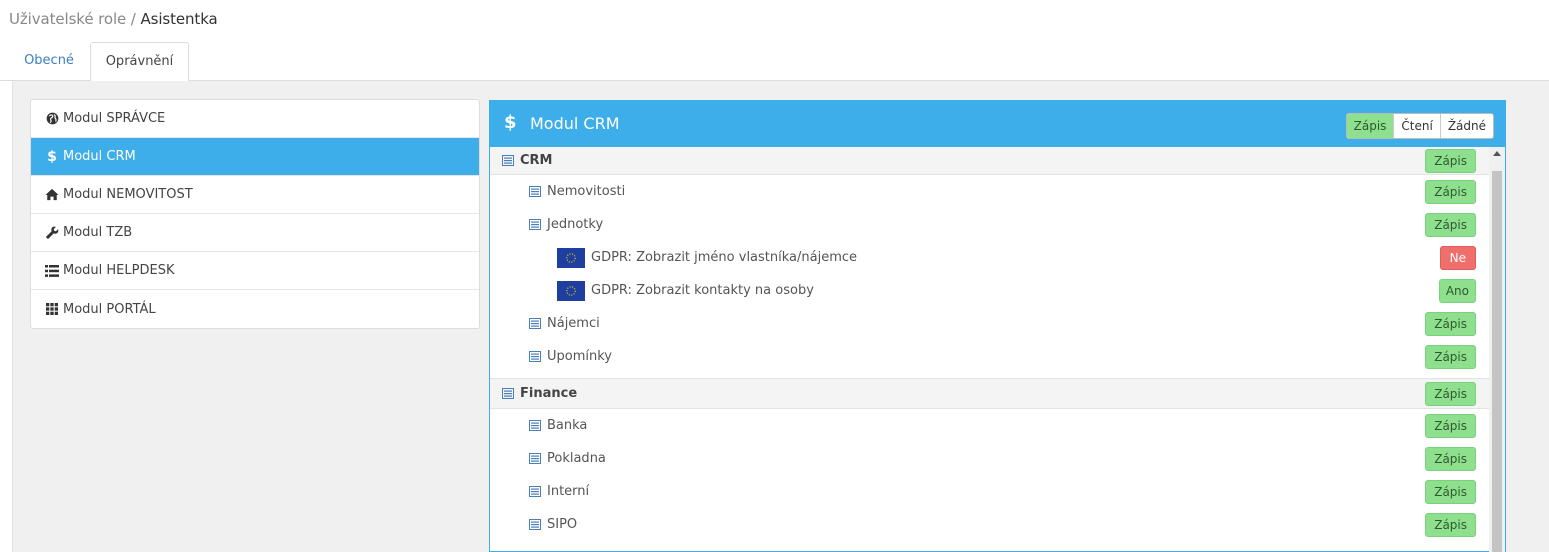 Image resolution: width=1549 pixels, height=552 pixels. What do you see at coordinates (98, 232) in the screenshot?
I see `module-item-label: Modul TZB` at bounding box center [98, 232].